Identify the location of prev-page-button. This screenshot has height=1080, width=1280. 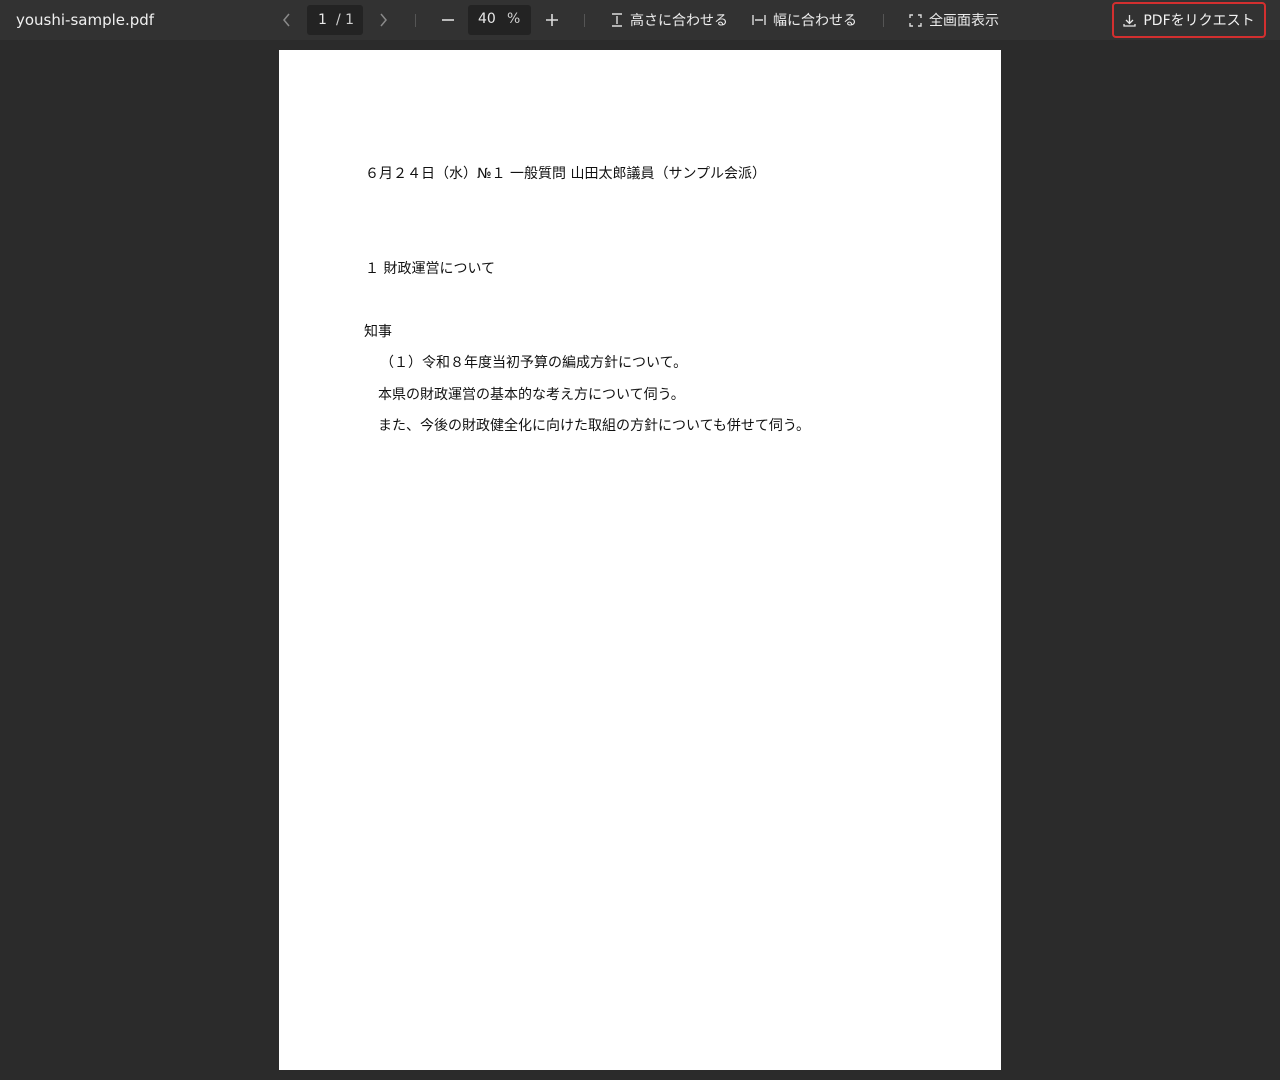
(287, 20).